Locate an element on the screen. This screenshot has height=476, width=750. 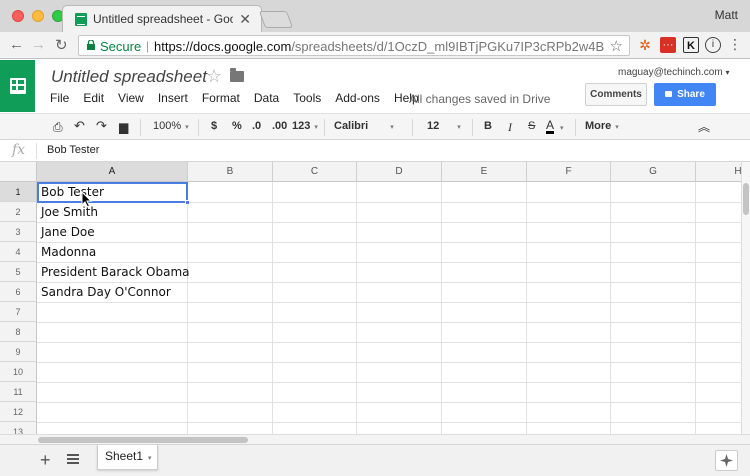
menu-view: View is located at coordinates (131, 99).